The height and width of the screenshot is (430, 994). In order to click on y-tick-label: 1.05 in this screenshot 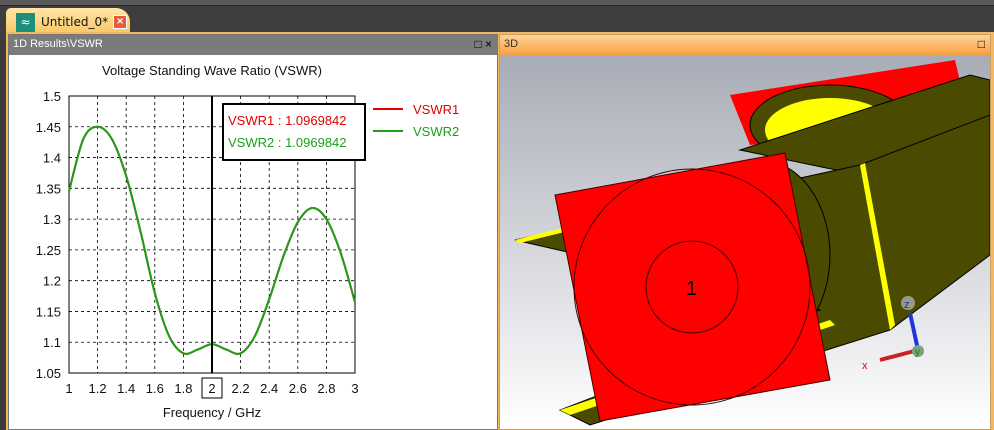, I will do `click(48, 373)`.